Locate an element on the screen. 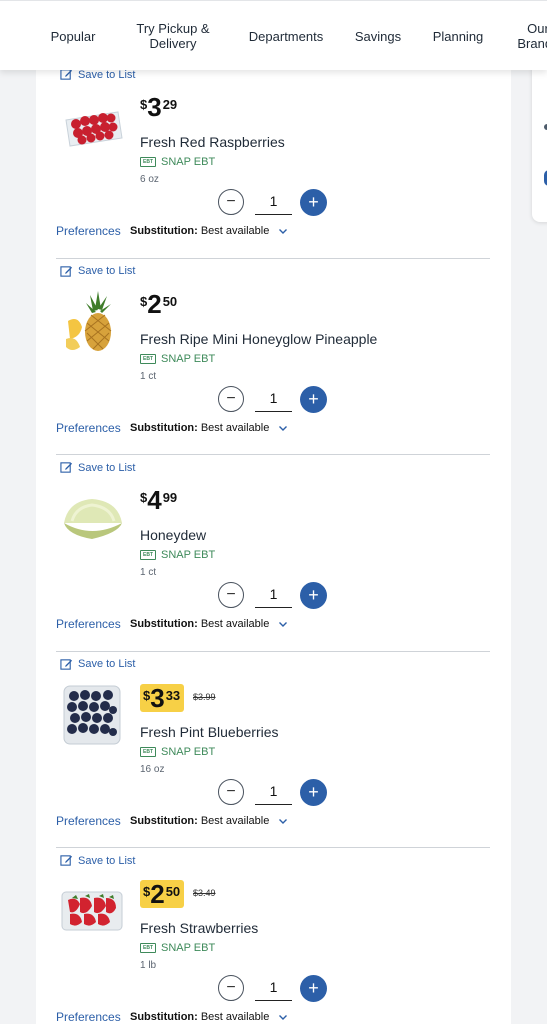  nav-popular: Popular is located at coordinates (73, 35).